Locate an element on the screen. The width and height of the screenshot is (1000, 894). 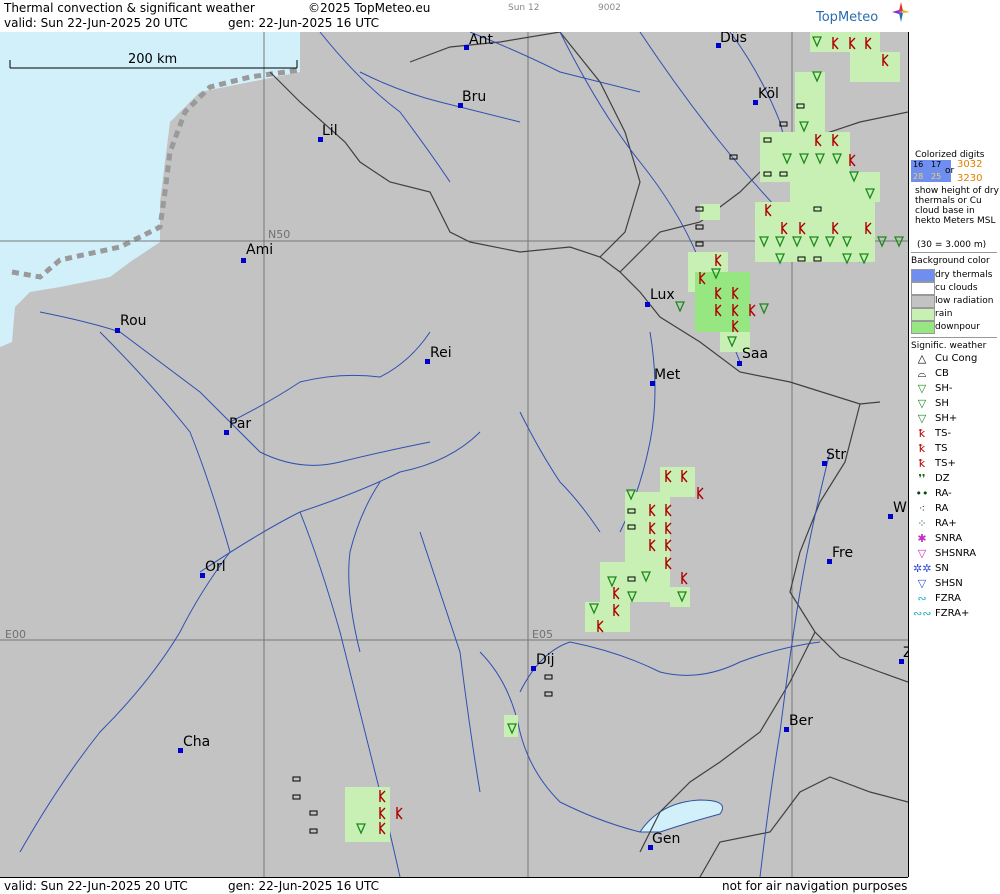
rain-heavy-icon: ⁘ is located at coordinates (922, 523).